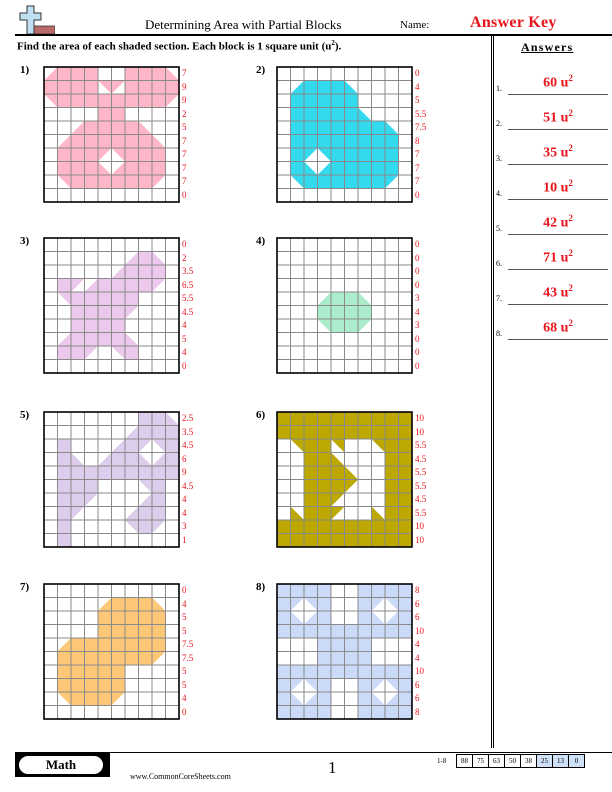  Describe the element at coordinates (558, 82) in the screenshot. I see `answer-value: 60 u2` at that location.